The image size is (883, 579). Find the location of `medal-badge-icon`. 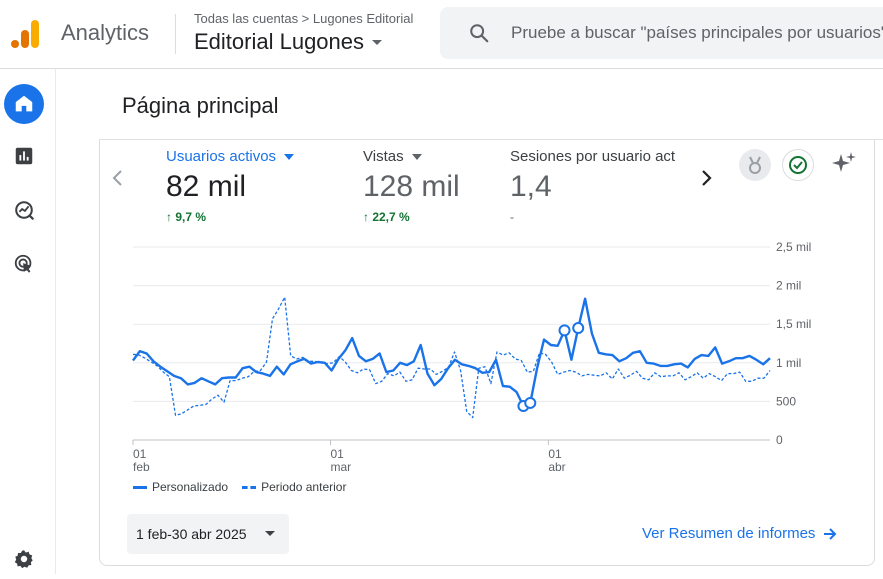

medal-badge-icon is located at coordinates (755, 165).